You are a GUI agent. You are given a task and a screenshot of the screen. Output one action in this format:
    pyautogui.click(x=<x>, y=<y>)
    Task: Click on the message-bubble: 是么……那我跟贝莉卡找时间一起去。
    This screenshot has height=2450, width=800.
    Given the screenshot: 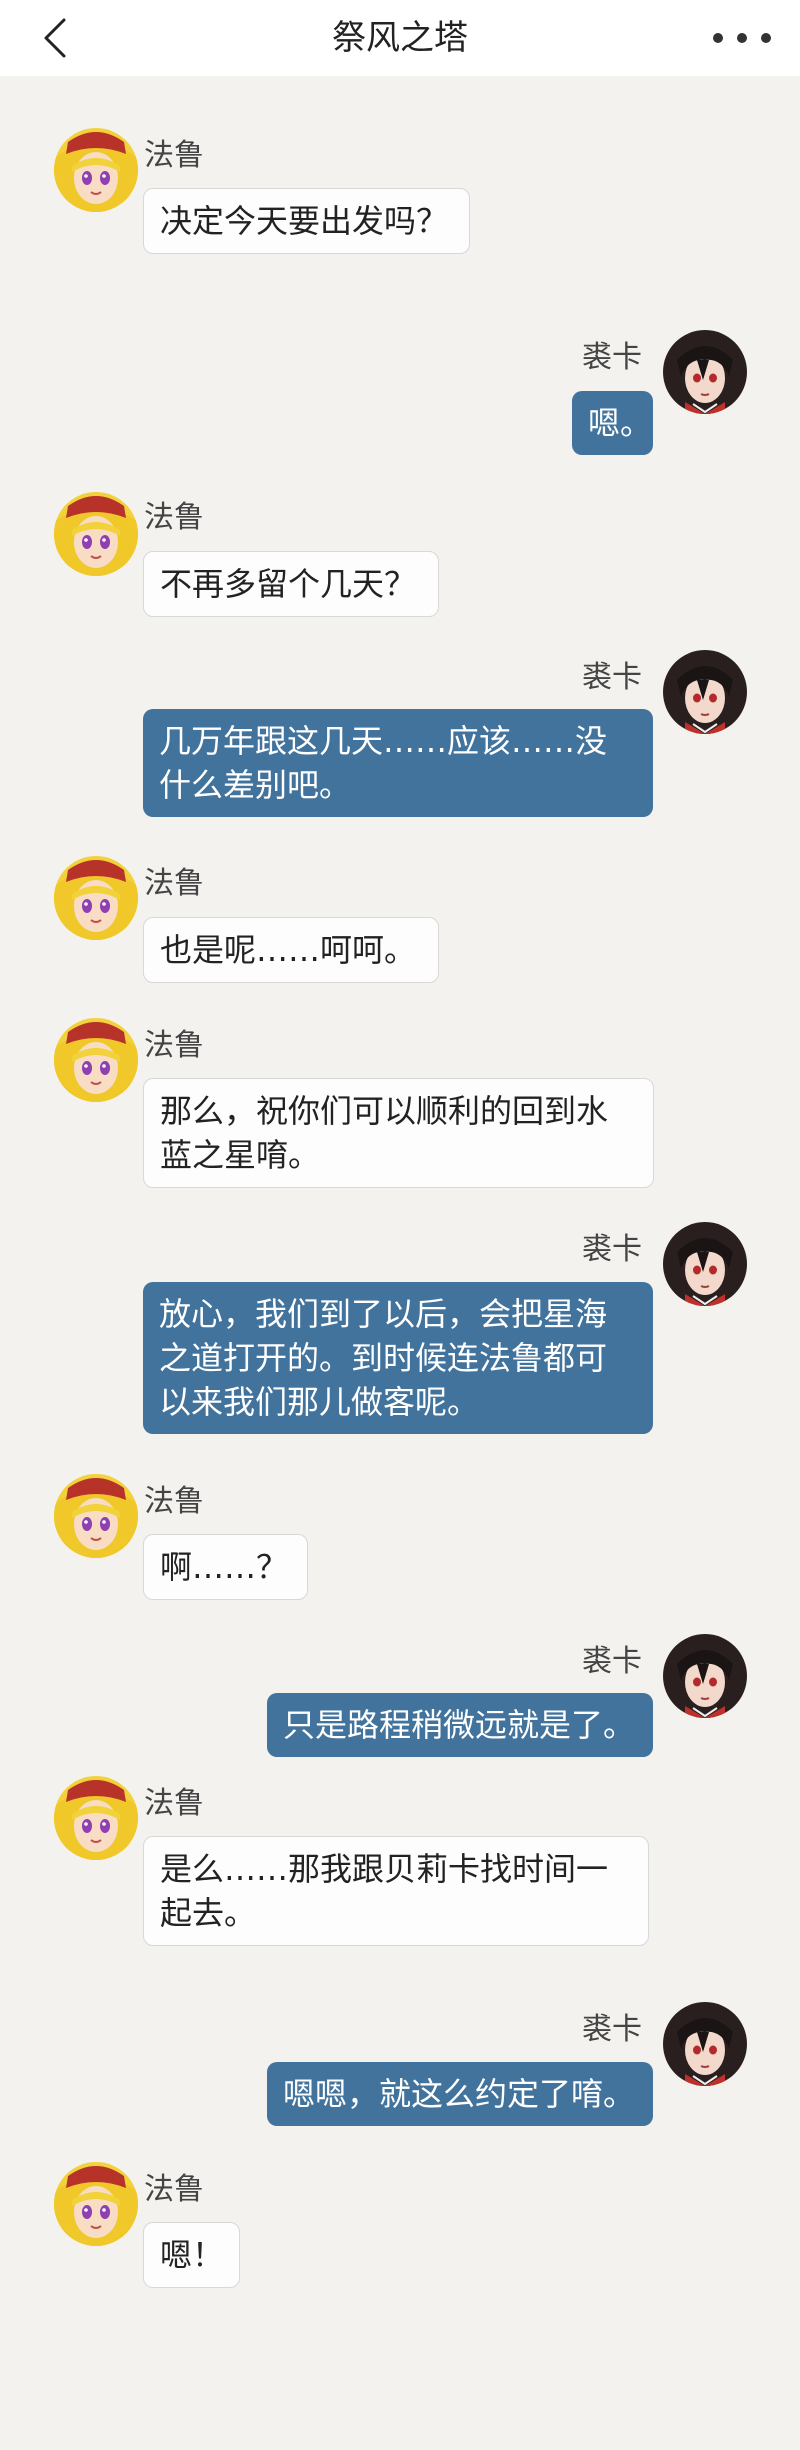 What is the action you would take?
    pyautogui.click(x=396, y=1891)
    